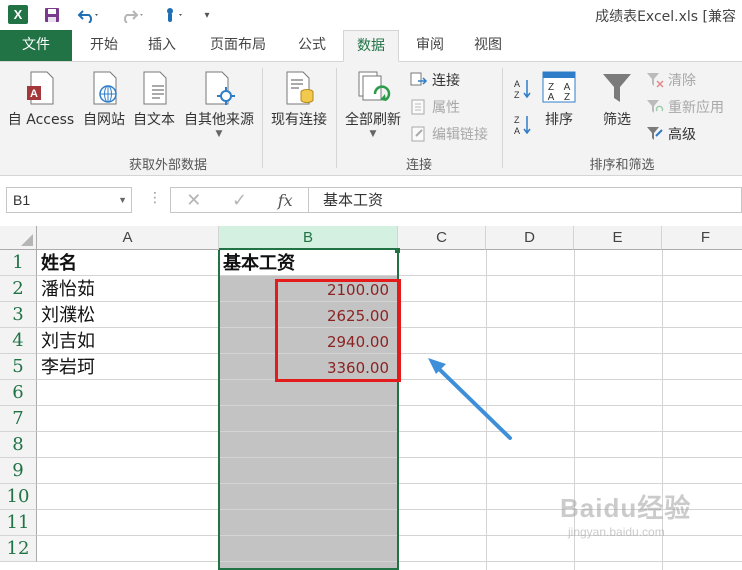  I want to click on existing-connections-button: 现有连接, so click(299, 99).